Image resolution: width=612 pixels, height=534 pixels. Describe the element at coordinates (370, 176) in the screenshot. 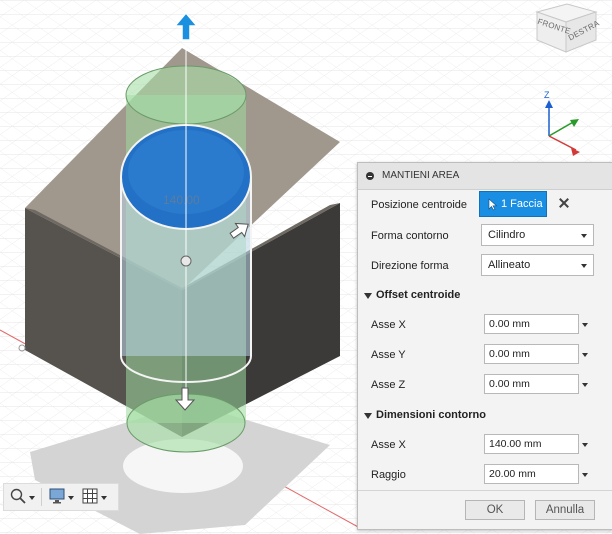

I see `collapse-icon` at that location.